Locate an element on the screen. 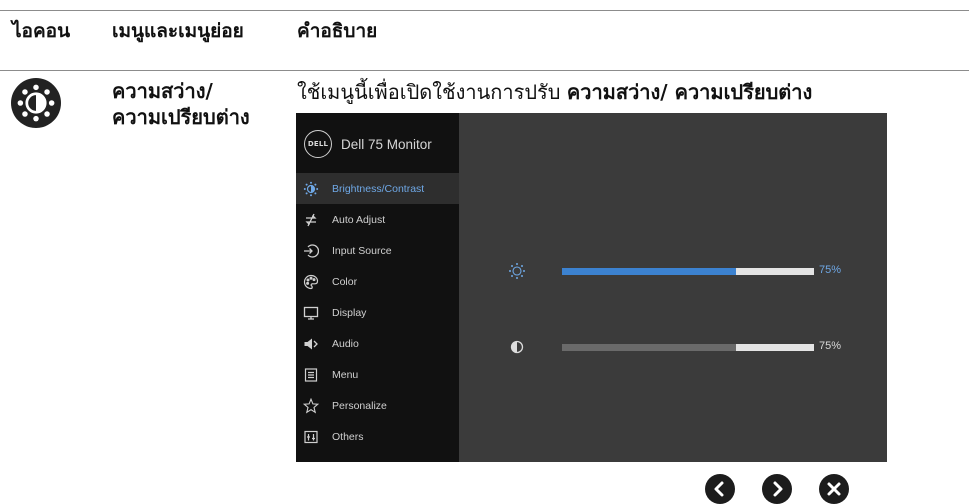 This screenshot has height=504, width=969. osd-item-label: Others is located at coordinates (348, 436).